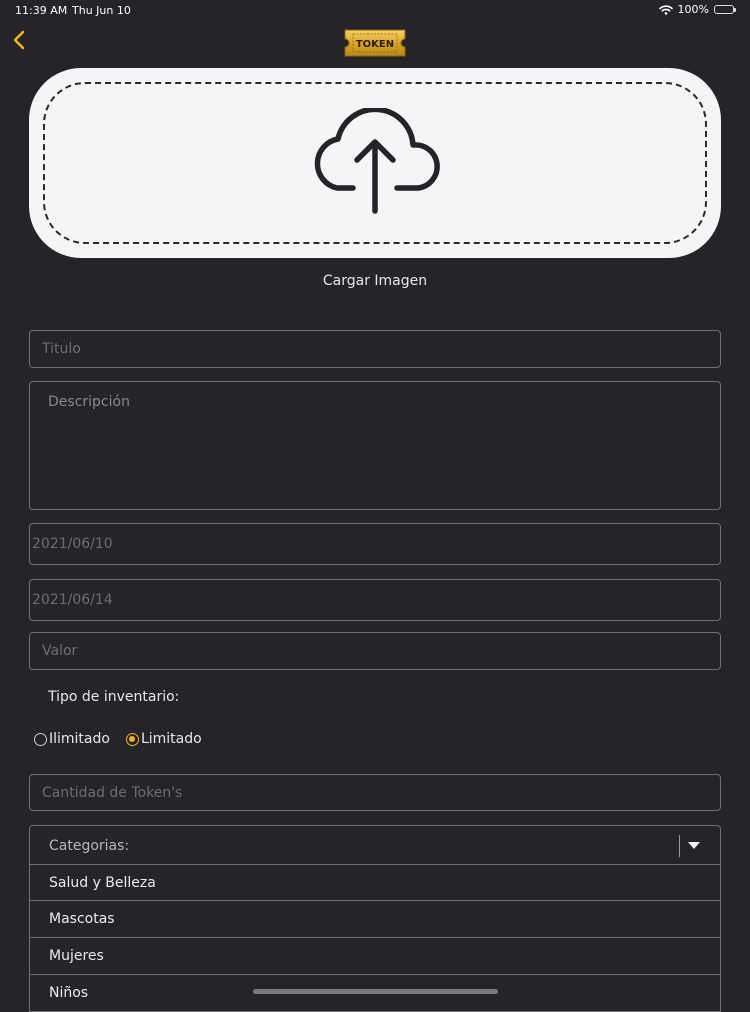 This screenshot has width=750, height=1012. I want to click on token-logo: TOKEN, so click(375, 43).